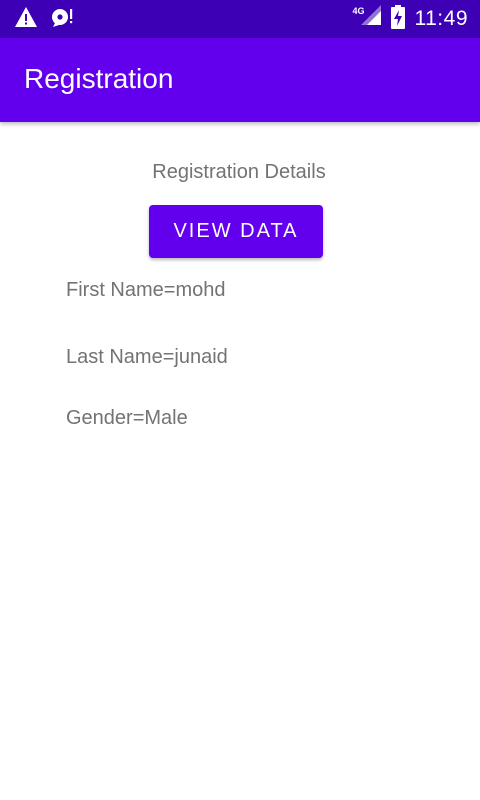  I want to click on status-notifications, so click(45, 19).